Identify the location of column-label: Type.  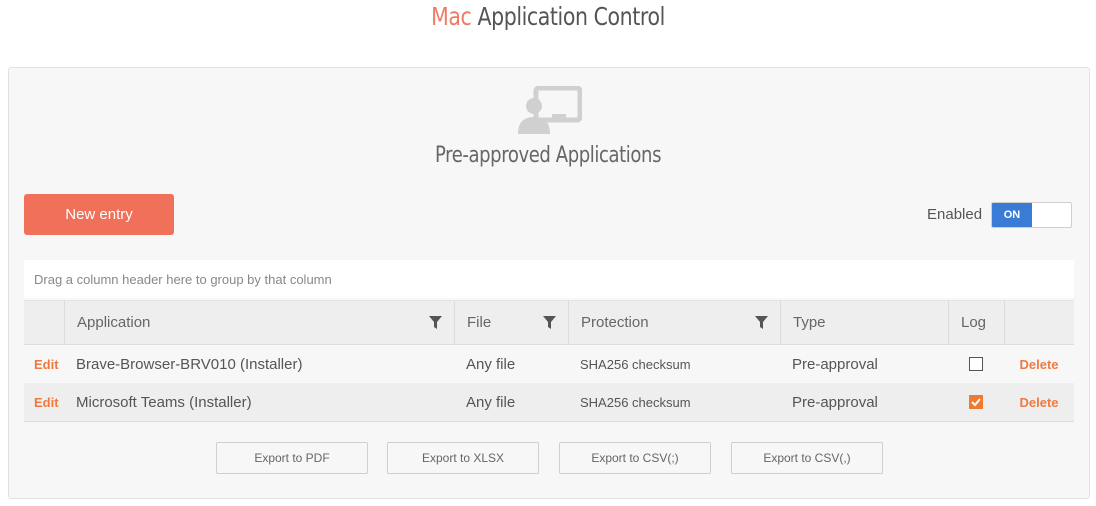
(809, 322).